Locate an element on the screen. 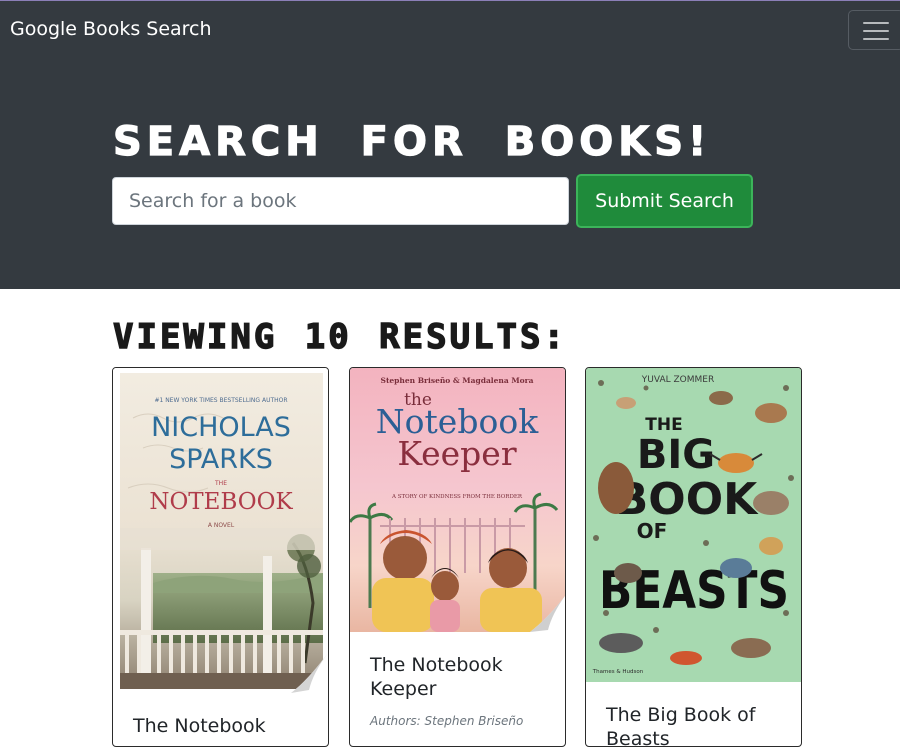 The height and width of the screenshot is (747, 900). book-title: The Notebook is located at coordinates (199, 726).